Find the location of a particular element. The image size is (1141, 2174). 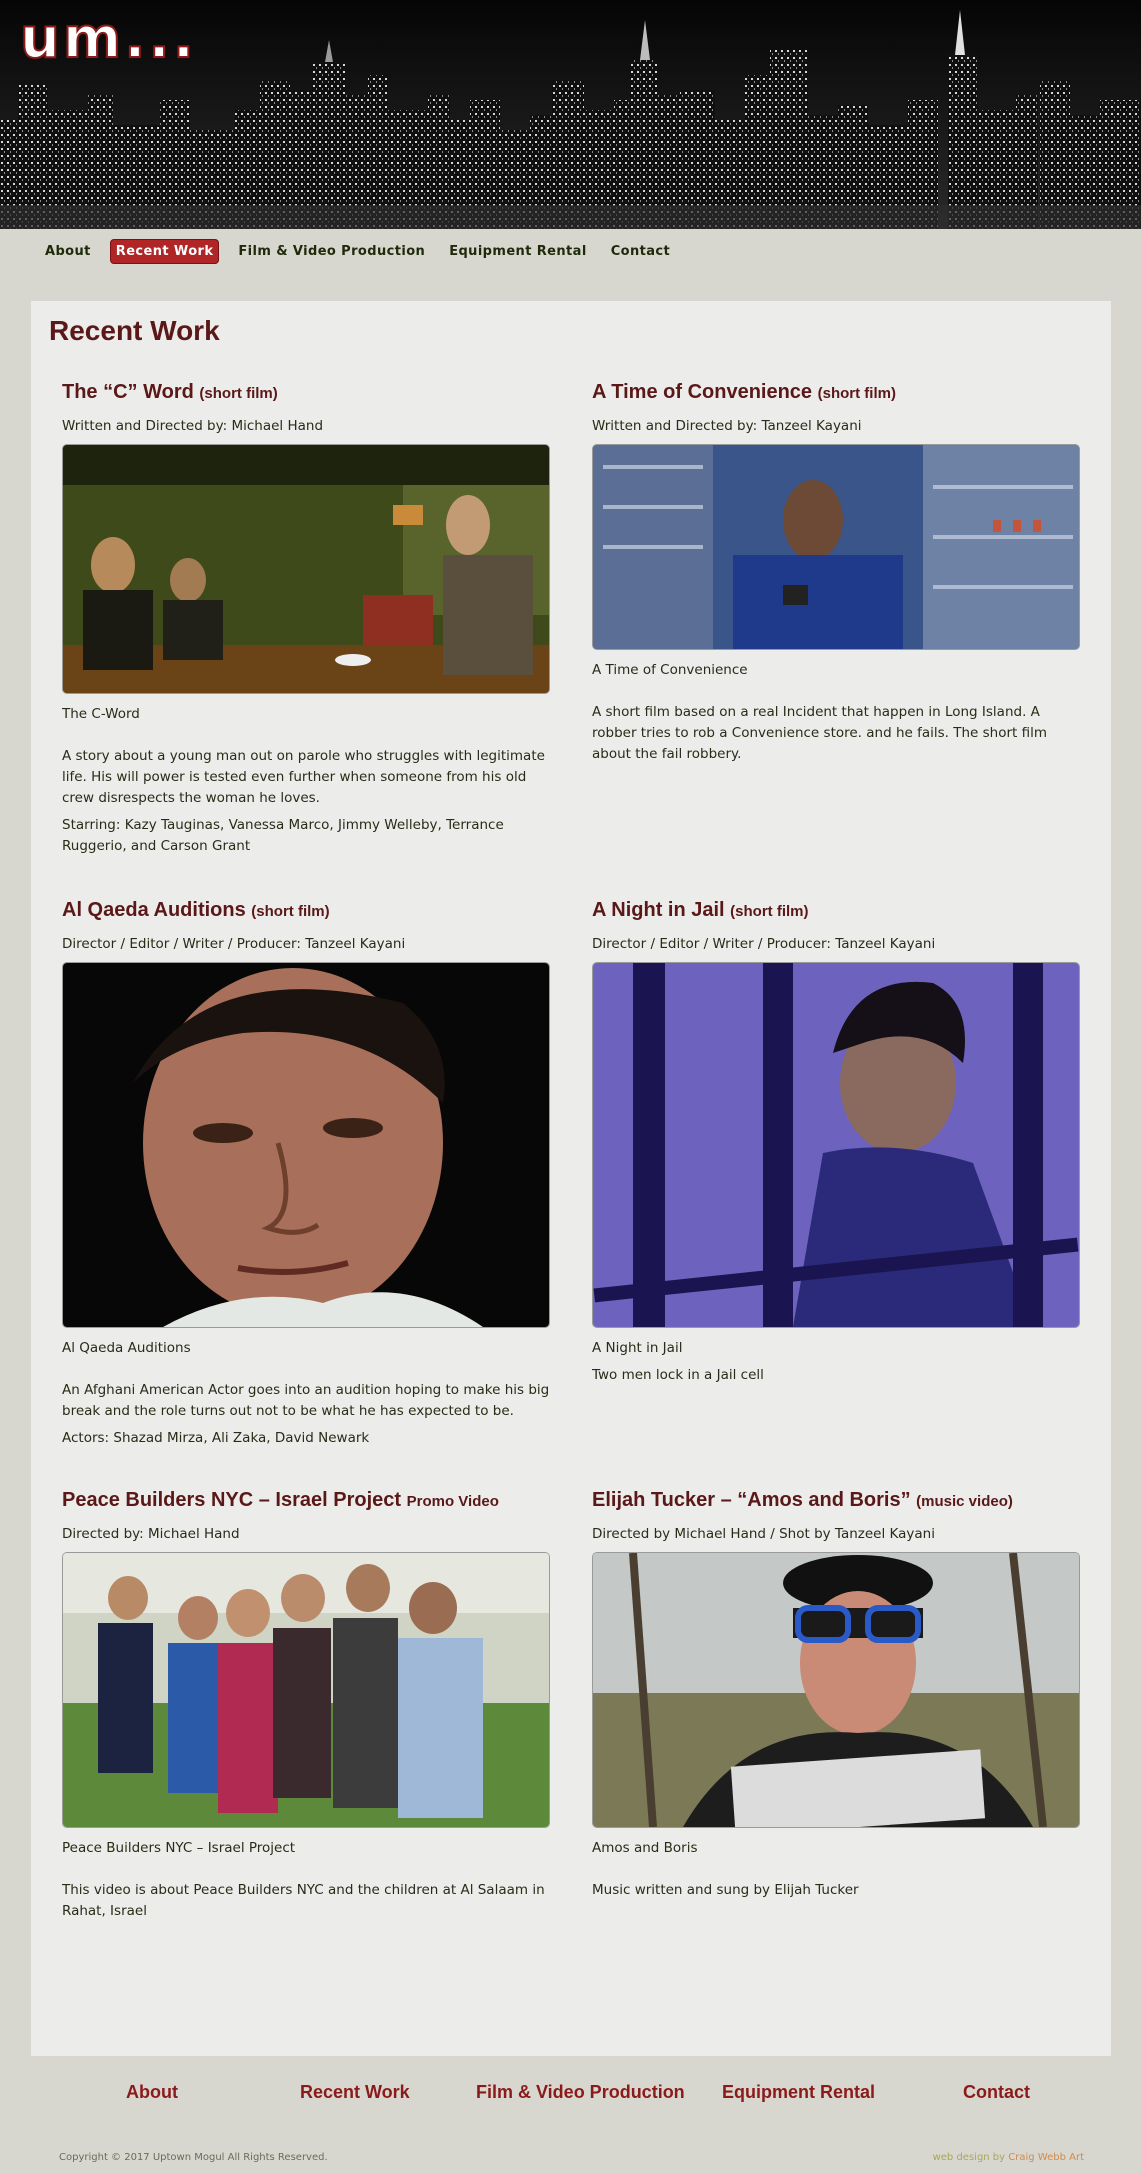

work-title-text: A Night in Jail is located at coordinates (658, 910).